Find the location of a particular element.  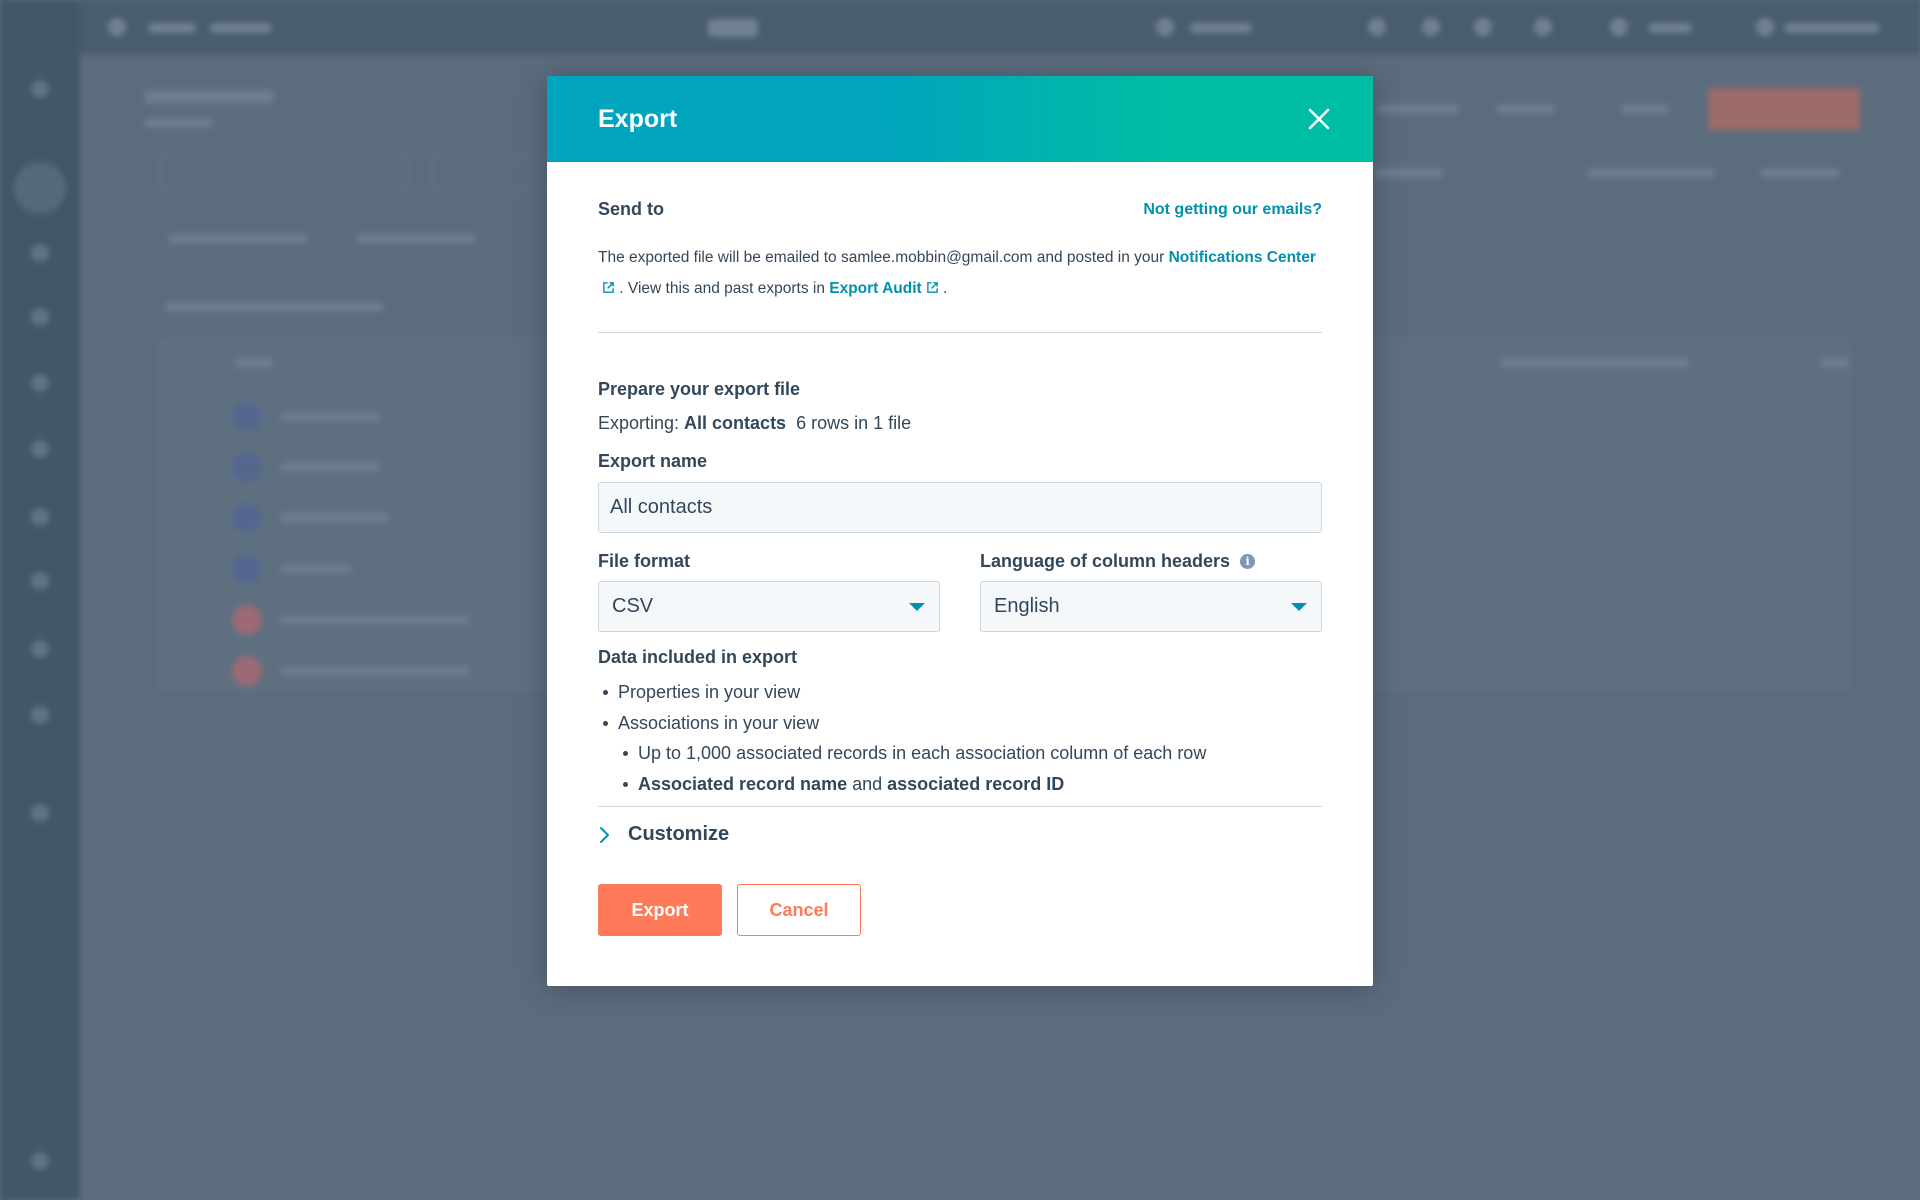

chevron-right-icon is located at coordinates (604, 834).